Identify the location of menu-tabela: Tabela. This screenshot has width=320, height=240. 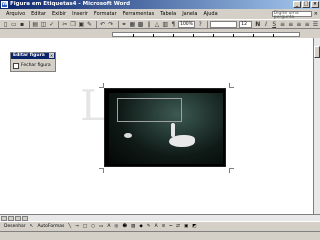
(168, 14).